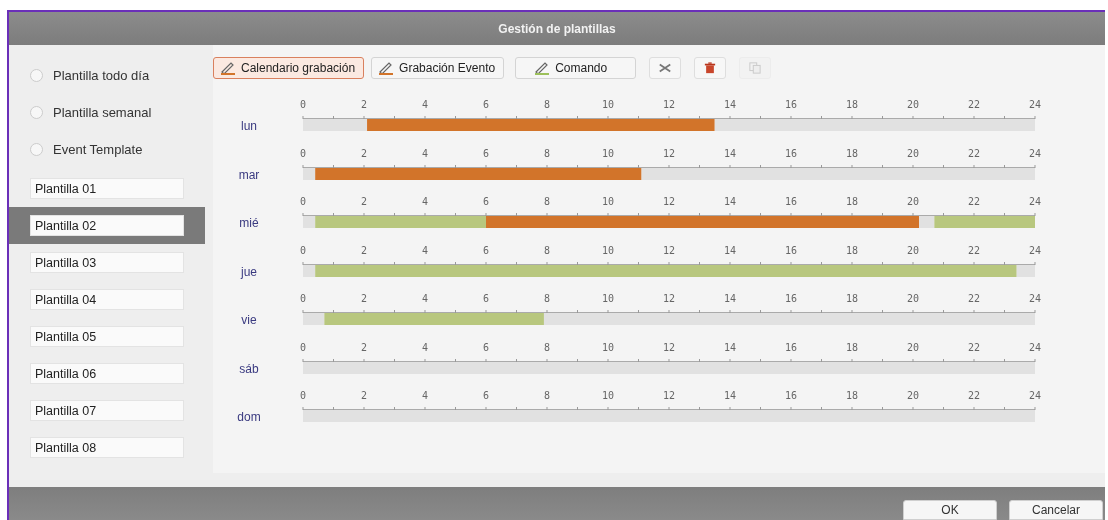 The height and width of the screenshot is (520, 1108). Describe the element at coordinates (576, 68) in the screenshot. I see `brush-button: Comando` at that location.